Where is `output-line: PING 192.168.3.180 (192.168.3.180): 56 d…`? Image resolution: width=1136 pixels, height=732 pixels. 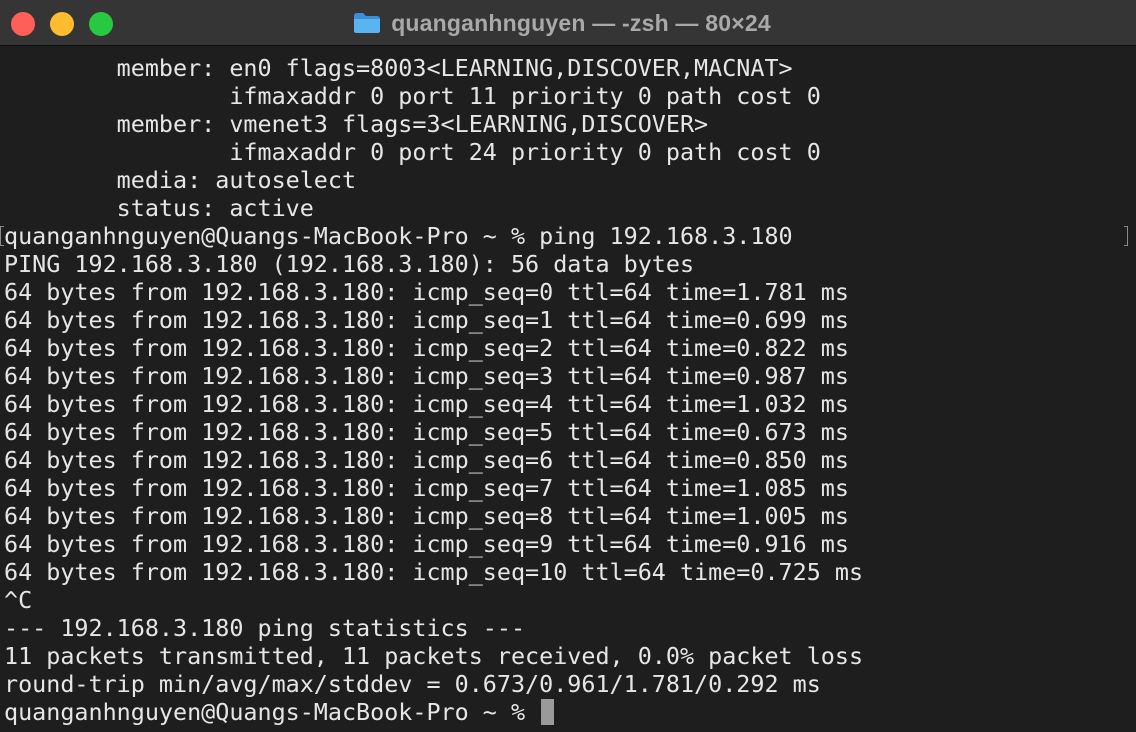 output-line: PING 192.168.3.180 (192.168.3.180): 56 d… is located at coordinates (349, 264).